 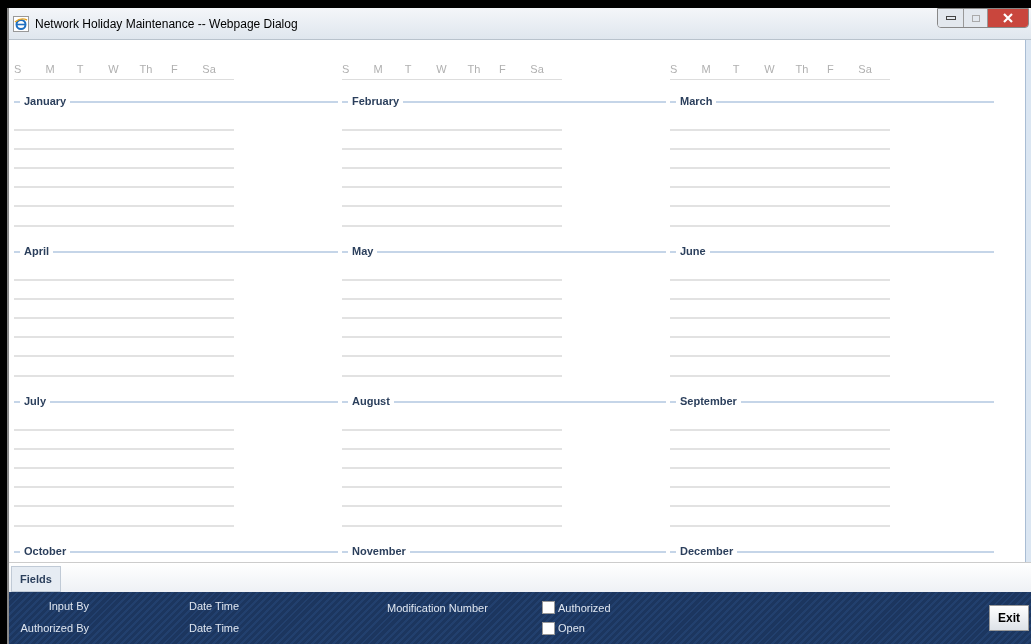 What do you see at coordinates (363, 252) in the screenshot?
I see `month-heading: May` at bounding box center [363, 252].